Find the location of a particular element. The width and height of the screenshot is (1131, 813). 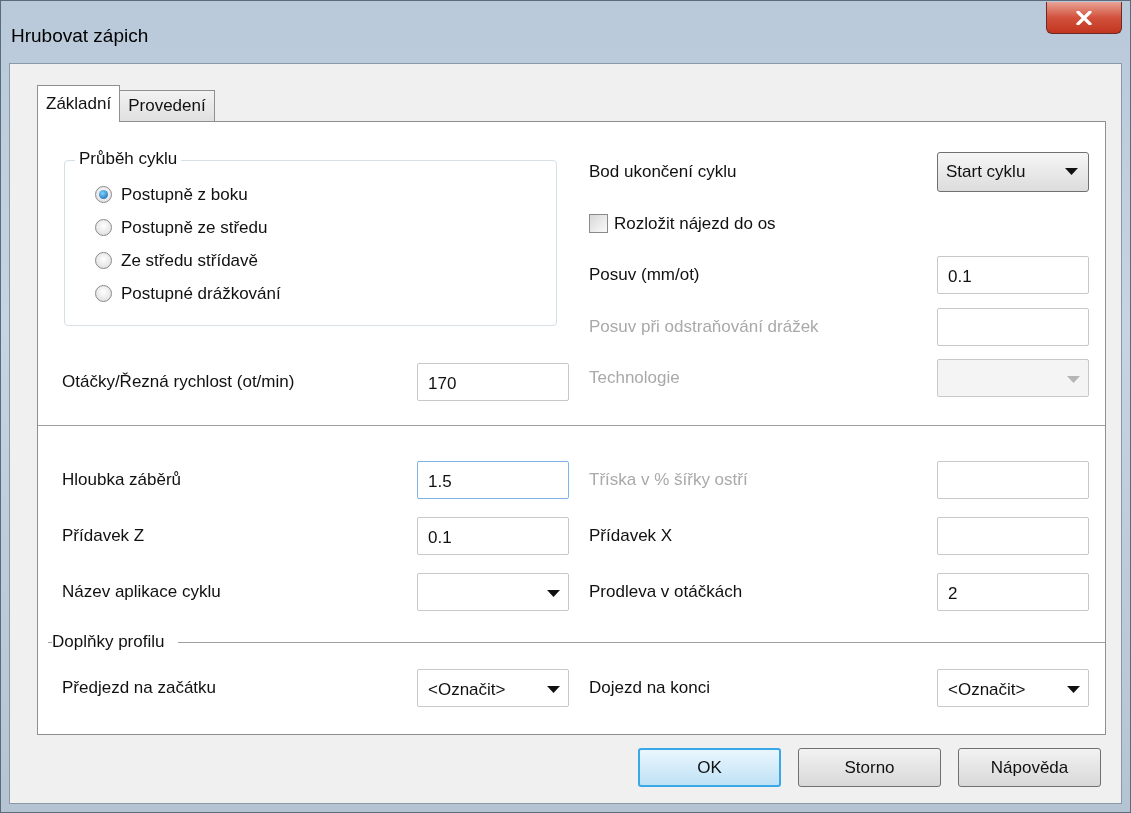

window-title: Hrubovat zápich is located at coordinates (80, 36).